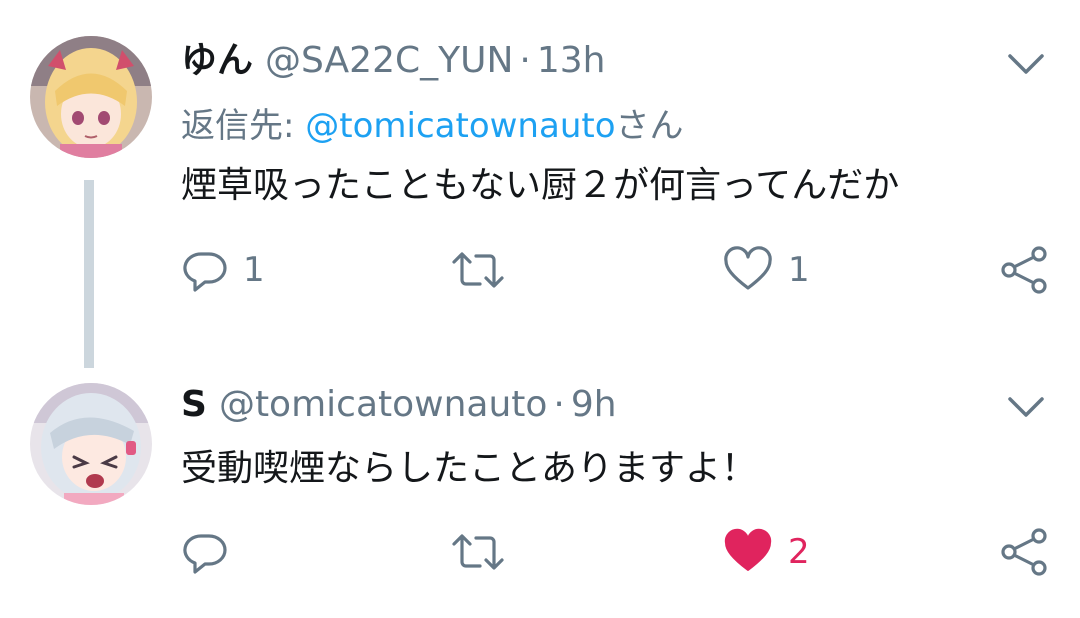 The image size is (1080, 618). Describe the element at coordinates (254, 270) in the screenshot. I see `reply-count: 1` at that location.